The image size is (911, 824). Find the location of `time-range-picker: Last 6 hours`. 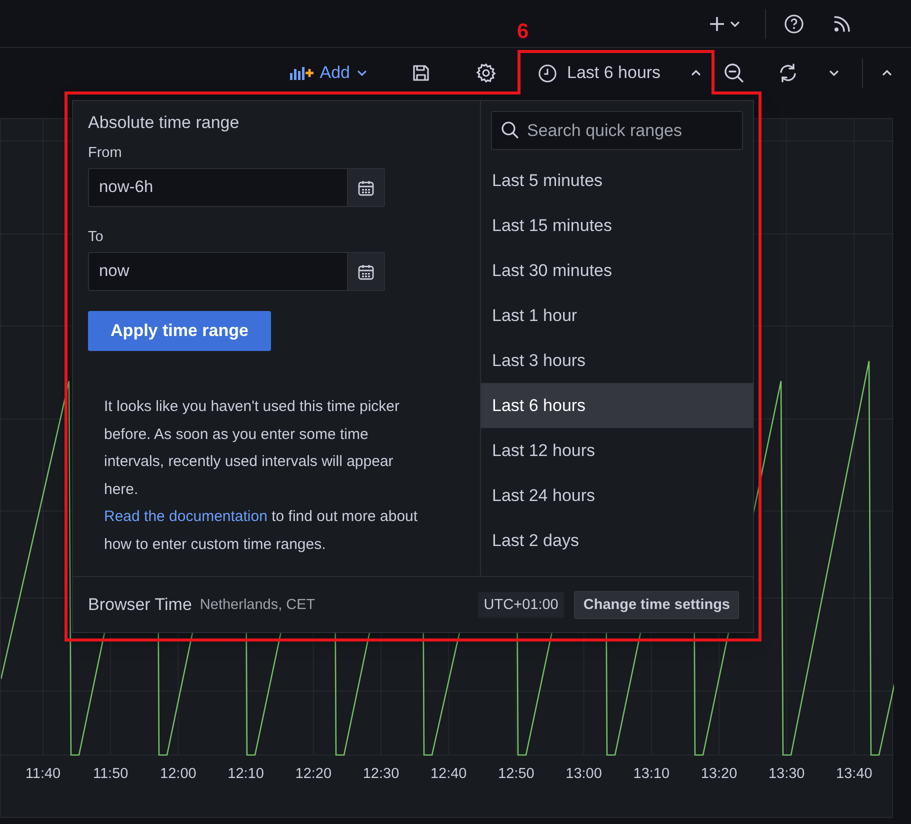

time-range-picker: Last 6 hours is located at coordinates (622, 73).